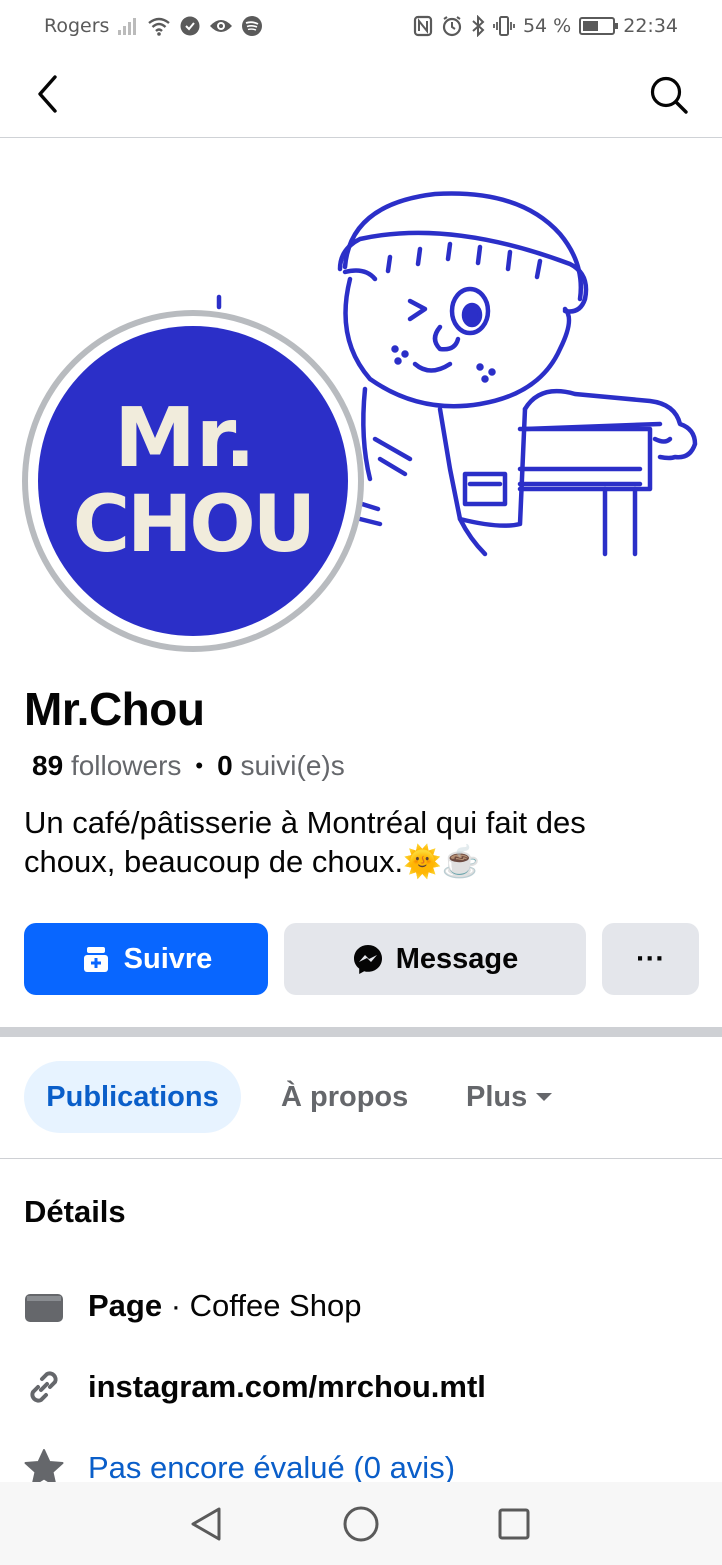 This screenshot has width=722, height=1565. I want to click on system-nav-bar, so click(361, 1523).